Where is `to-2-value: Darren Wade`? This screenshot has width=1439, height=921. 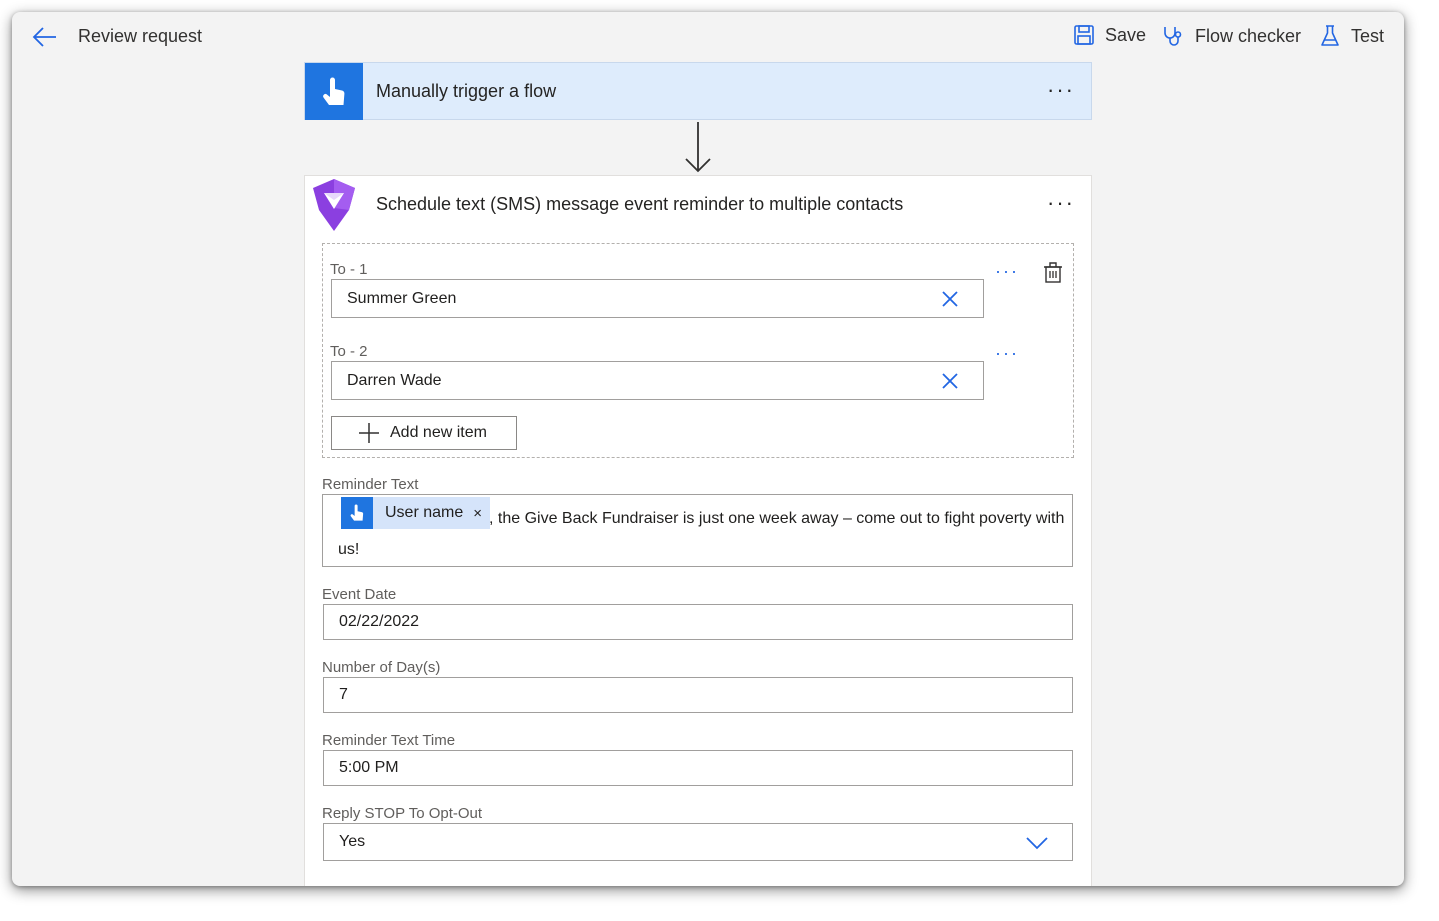 to-2-value: Darren Wade is located at coordinates (394, 380).